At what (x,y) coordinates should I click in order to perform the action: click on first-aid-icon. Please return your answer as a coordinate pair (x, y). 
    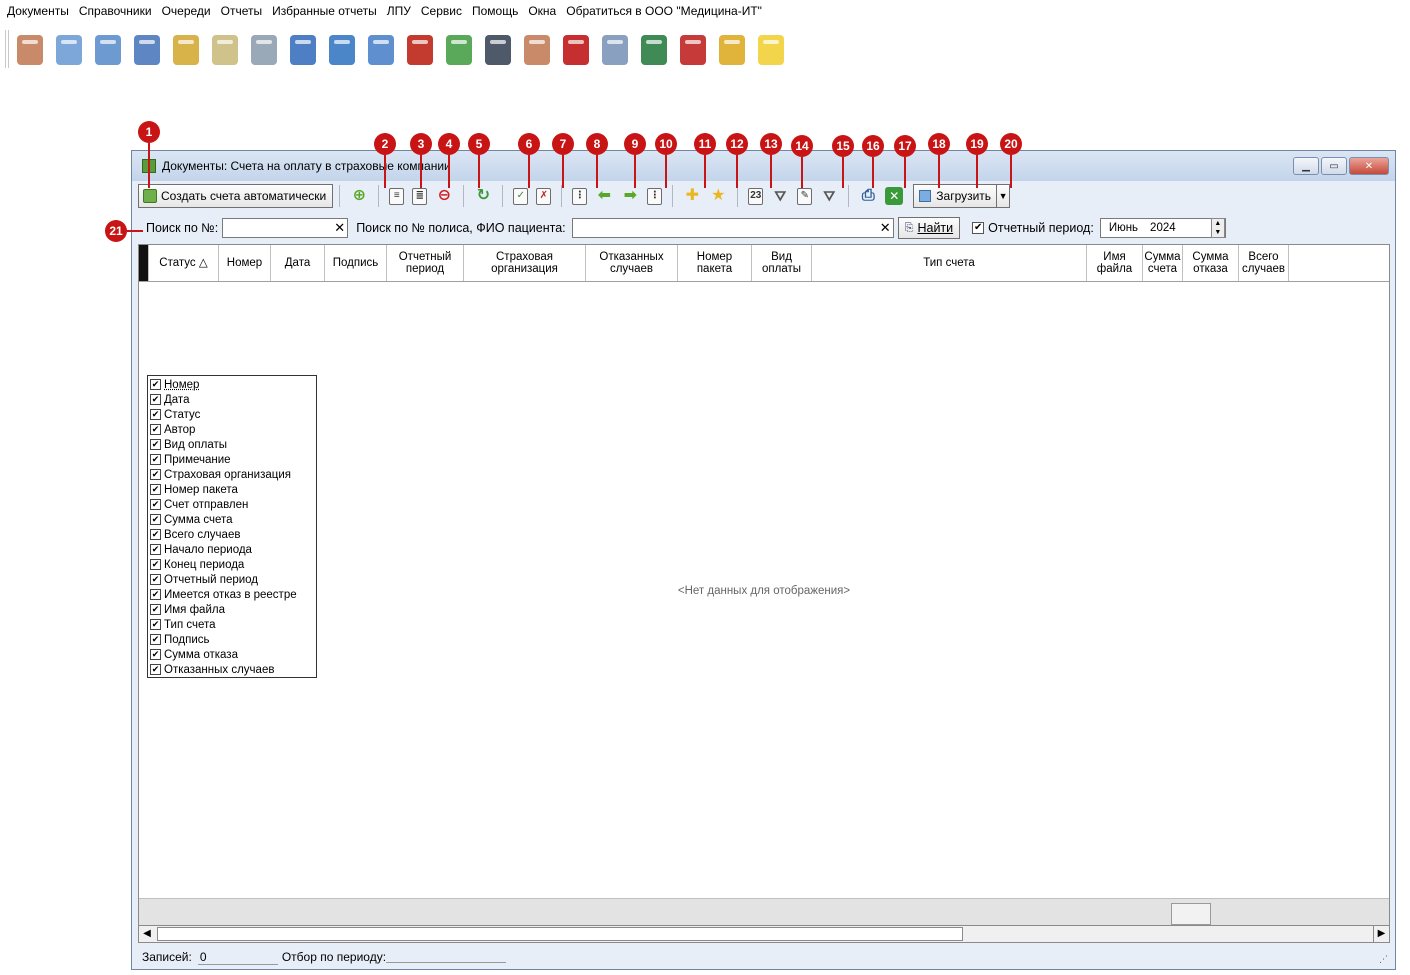
    Looking at the image, I should click on (381, 50).